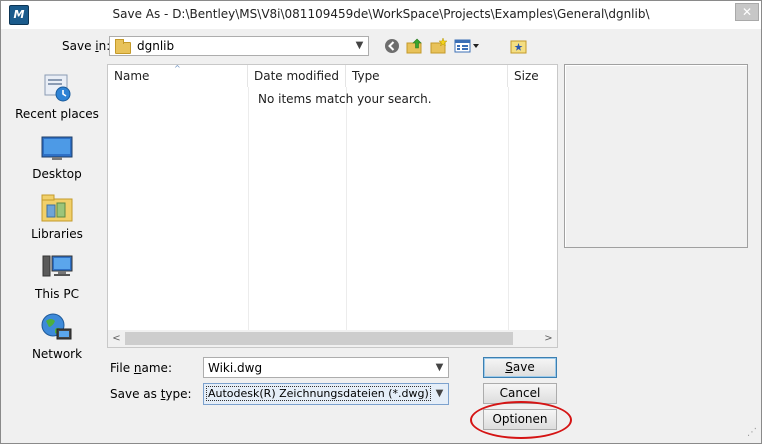  Describe the element at coordinates (57, 234) in the screenshot. I see `place-label: Libraries` at that location.